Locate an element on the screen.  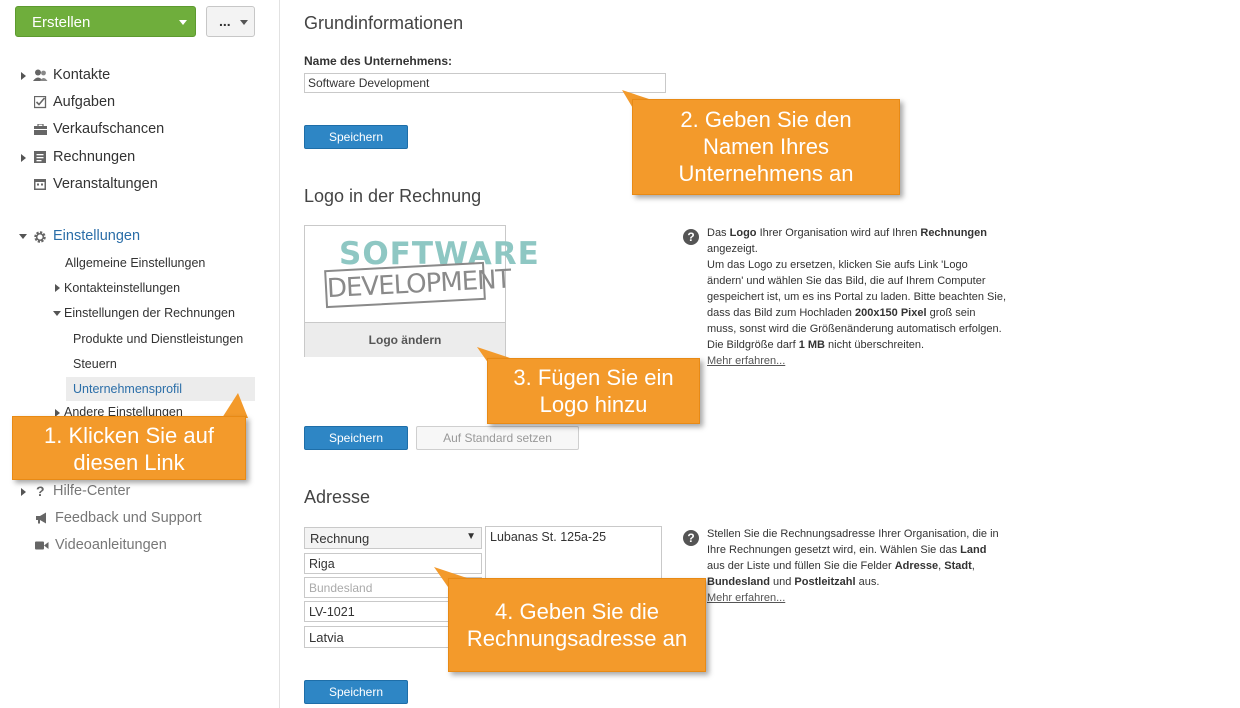
contacts-icon is located at coordinates (40, 75).